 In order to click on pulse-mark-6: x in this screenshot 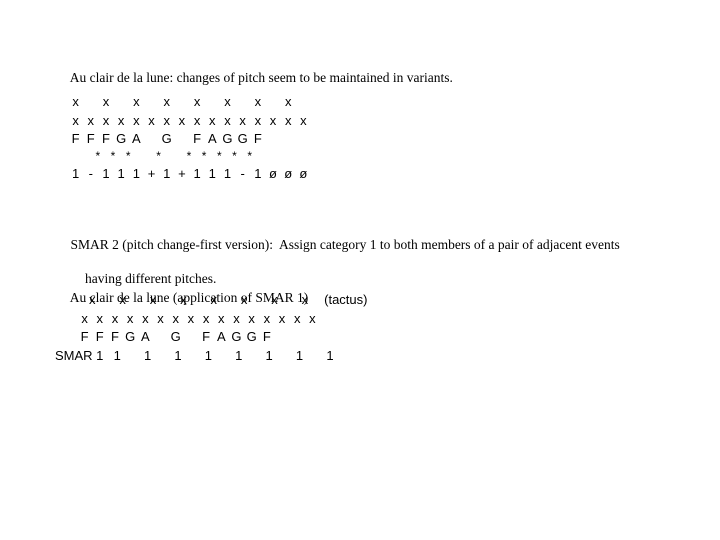, I will do `click(166, 120)`.